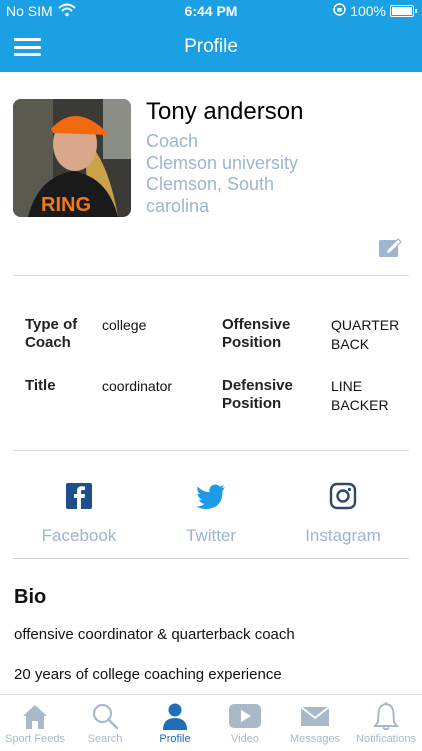 The image size is (422, 751). Describe the element at coordinates (343, 496) in the screenshot. I see `instagram-icon` at that location.